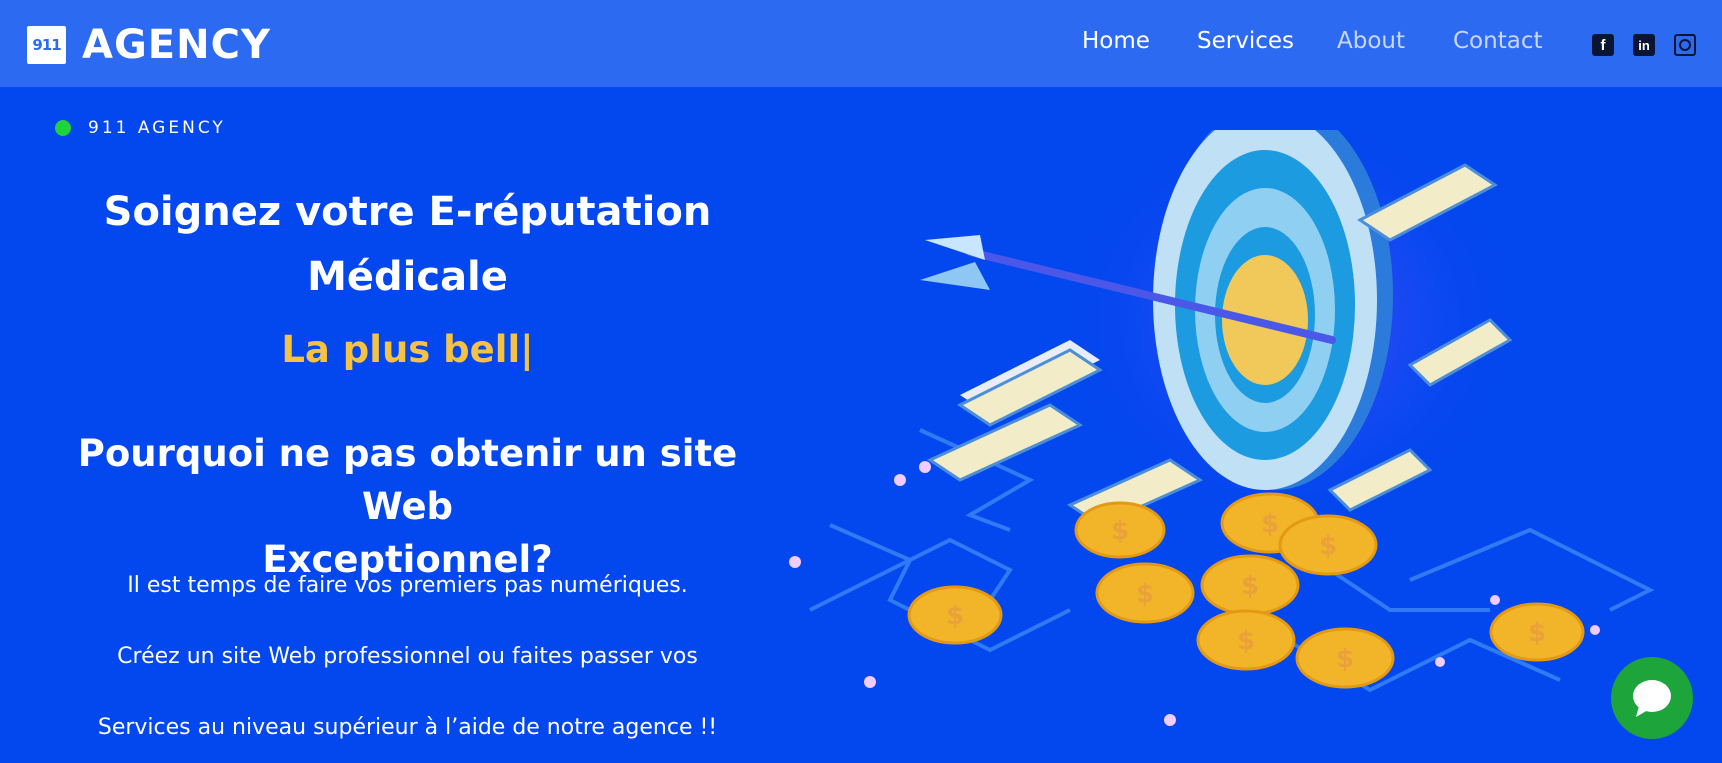  What do you see at coordinates (407, 277) in the screenshot?
I see `hero-title-line2: Médicale` at bounding box center [407, 277].